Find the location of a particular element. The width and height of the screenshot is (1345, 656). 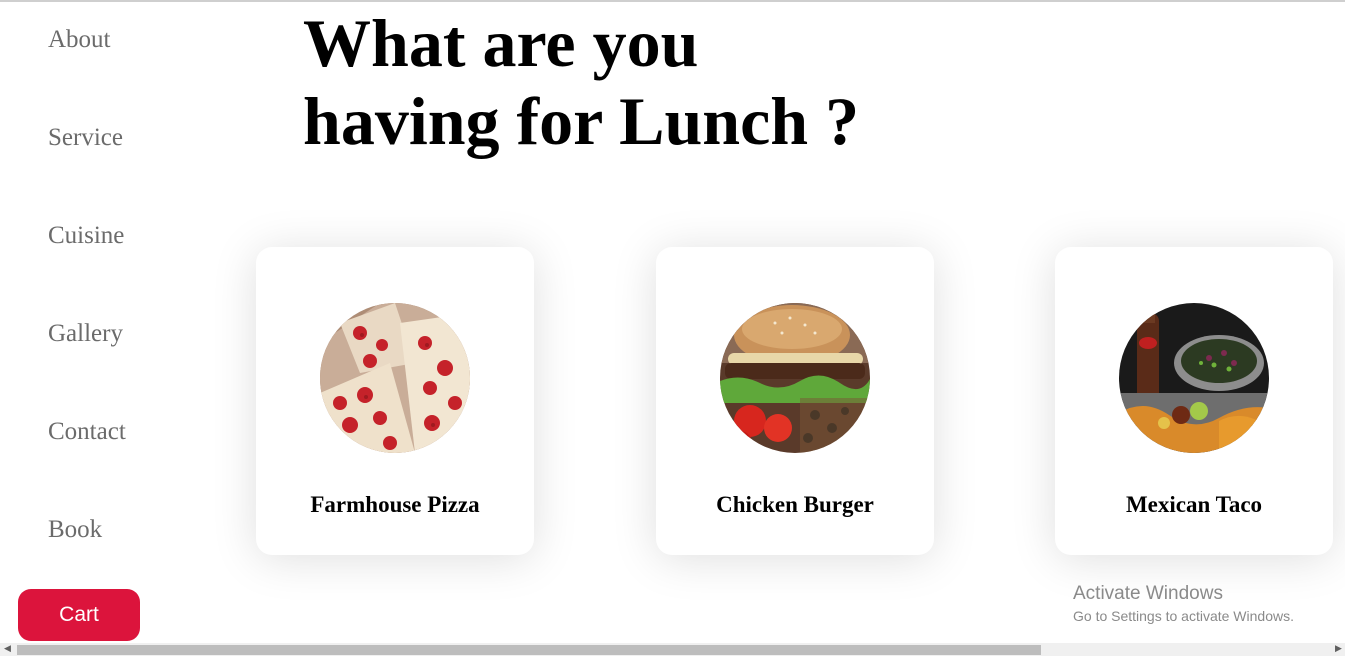

scroll-right-icon: ▶ is located at coordinates (1338, 649).